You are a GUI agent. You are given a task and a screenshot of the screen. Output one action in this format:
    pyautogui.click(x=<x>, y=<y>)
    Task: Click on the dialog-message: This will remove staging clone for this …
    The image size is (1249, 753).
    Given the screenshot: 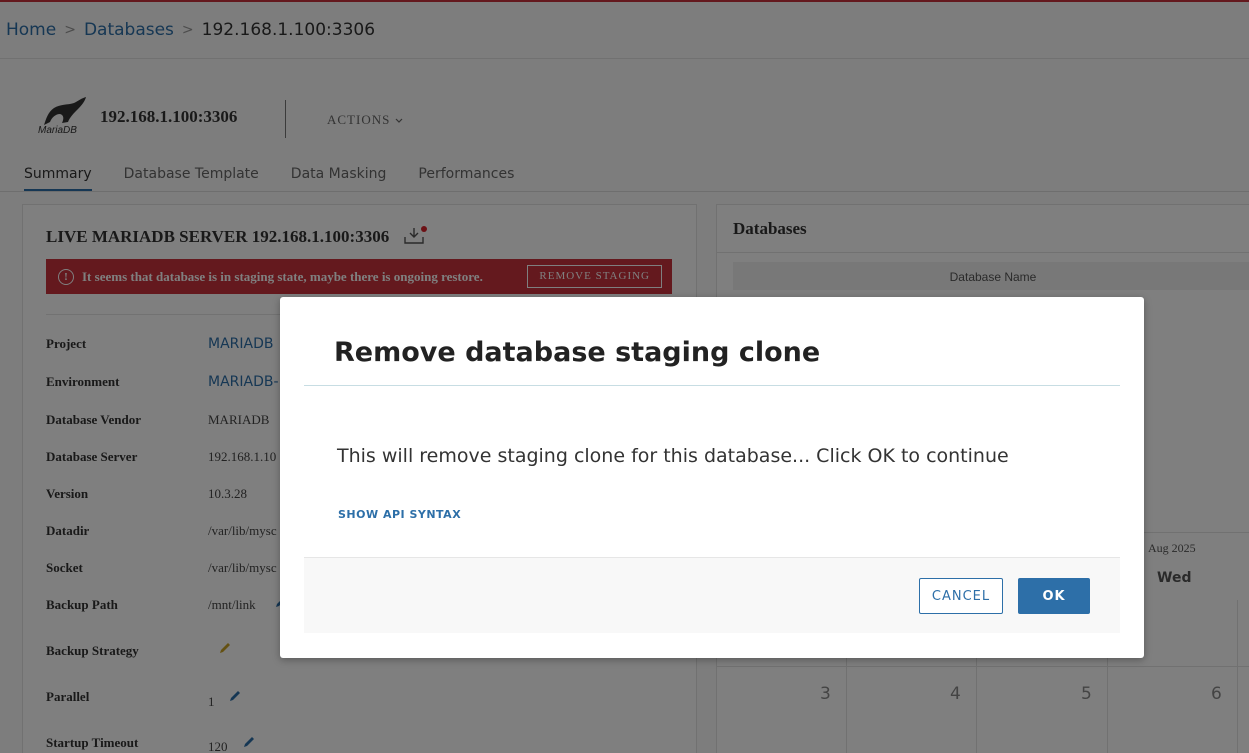 What is the action you would take?
    pyautogui.click(x=673, y=456)
    